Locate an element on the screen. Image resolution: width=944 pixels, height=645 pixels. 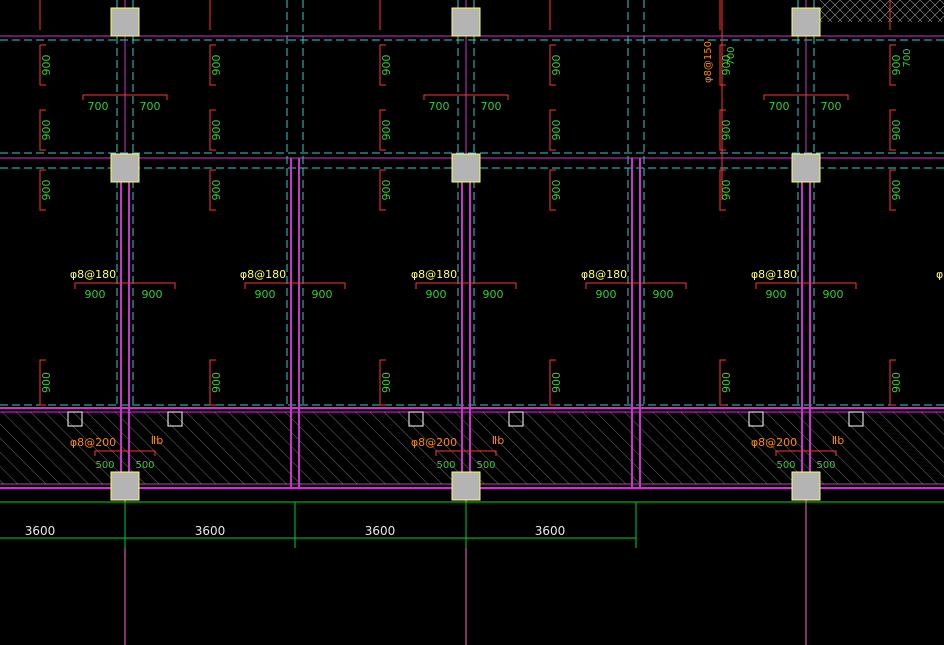
rebar-spec-label: φ8@150 is located at coordinates (708, 62).